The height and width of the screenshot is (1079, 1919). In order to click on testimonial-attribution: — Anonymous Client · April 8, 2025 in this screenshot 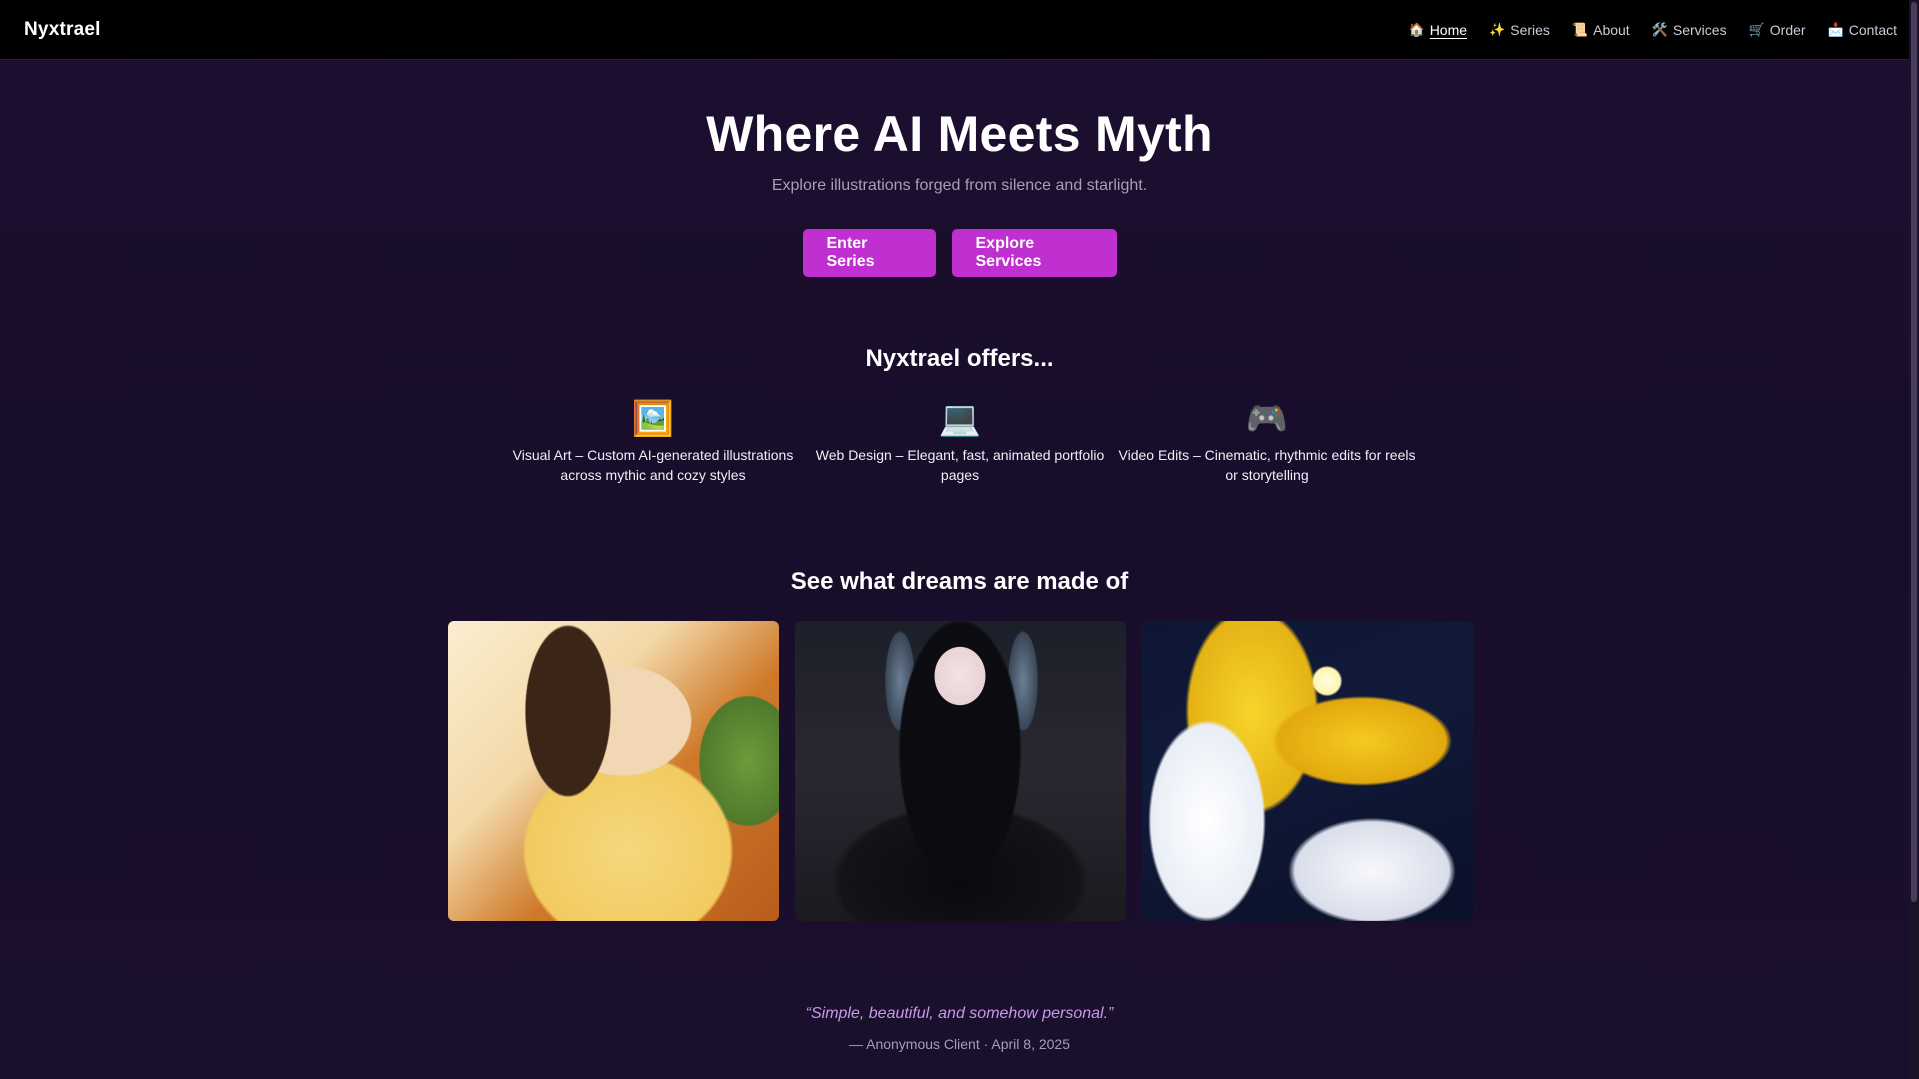, I will do `click(959, 1044)`.